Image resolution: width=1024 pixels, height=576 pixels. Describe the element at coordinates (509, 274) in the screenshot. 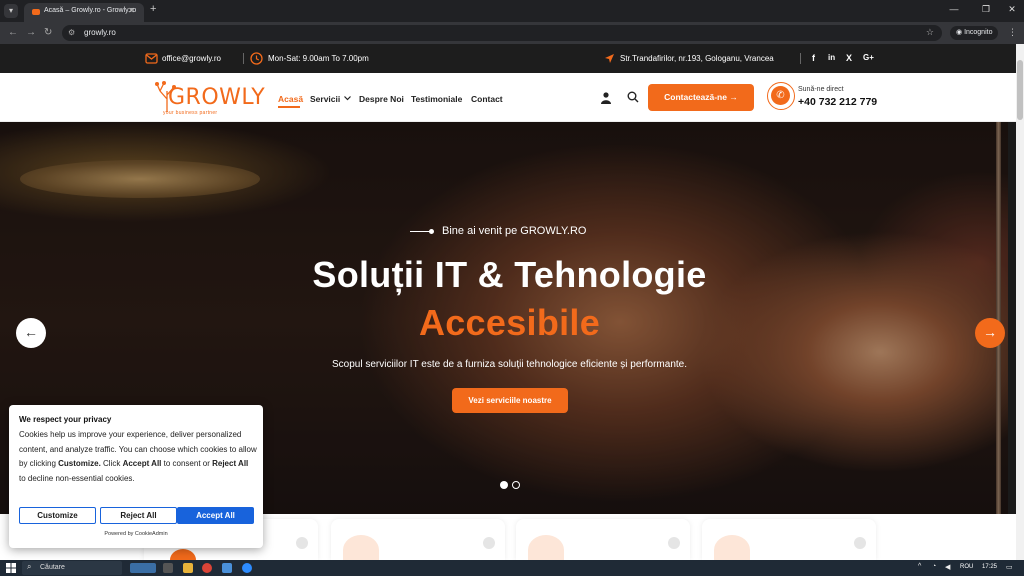

I see `hero-title: Soluții IT & Tehnologie` at that location.